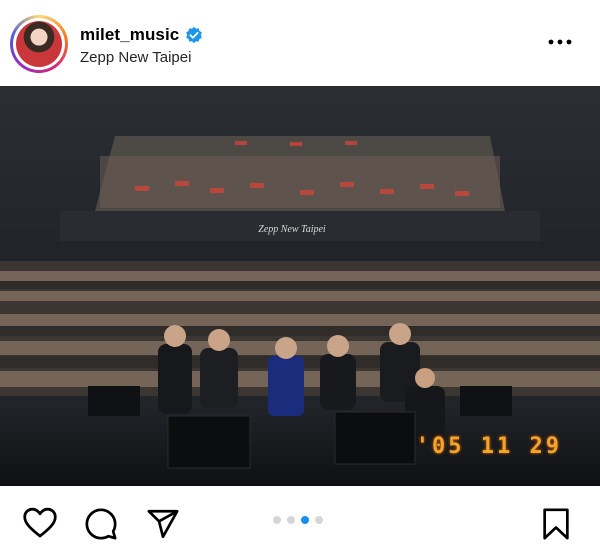 The height and width of the screenshot is (548, 600). I want to click on avatar-border, so click(39, 44).